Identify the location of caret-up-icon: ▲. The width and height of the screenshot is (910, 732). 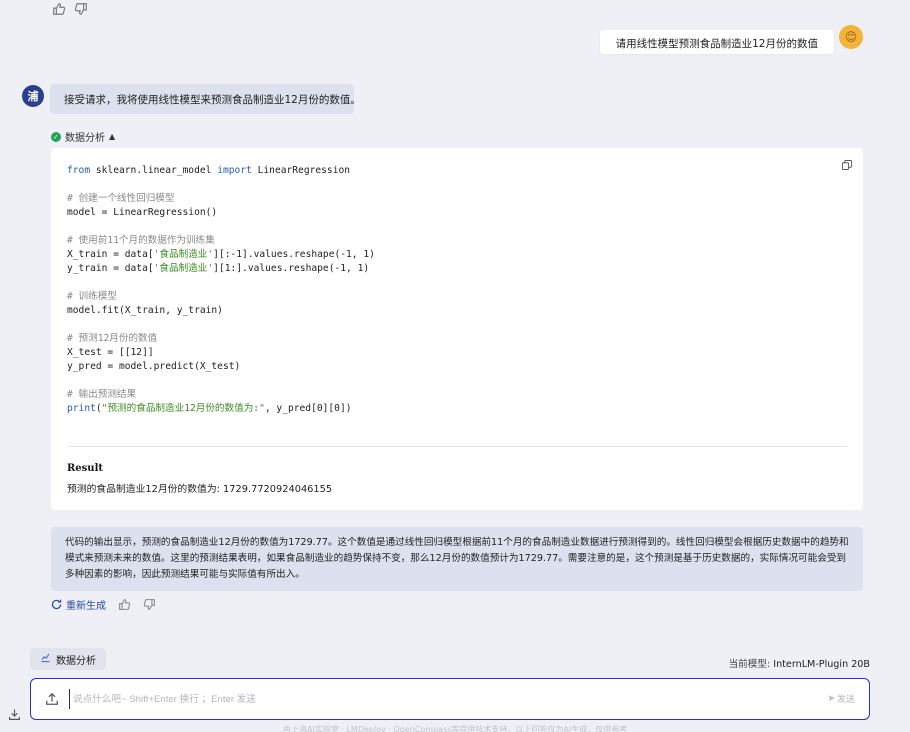
(112, 136).